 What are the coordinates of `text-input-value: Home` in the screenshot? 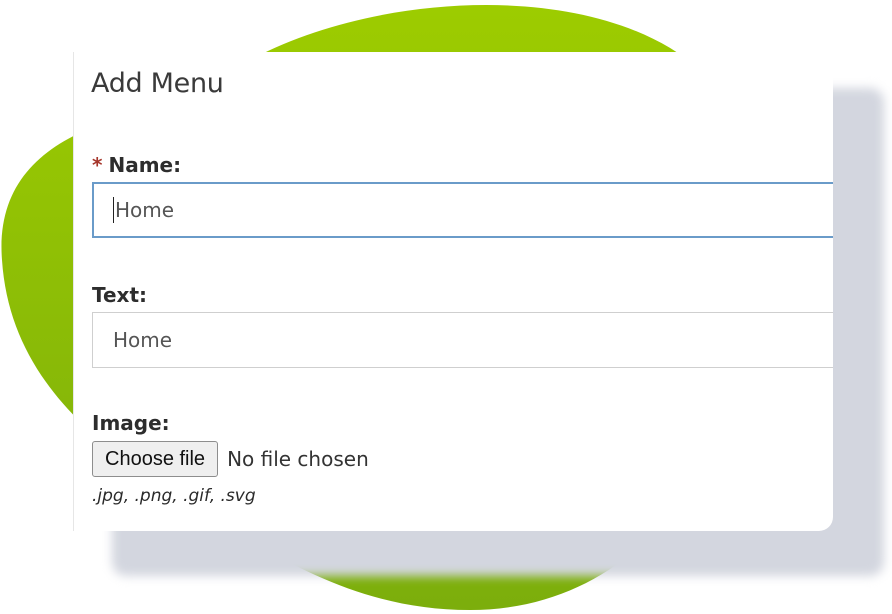 It's located at (143, 340).